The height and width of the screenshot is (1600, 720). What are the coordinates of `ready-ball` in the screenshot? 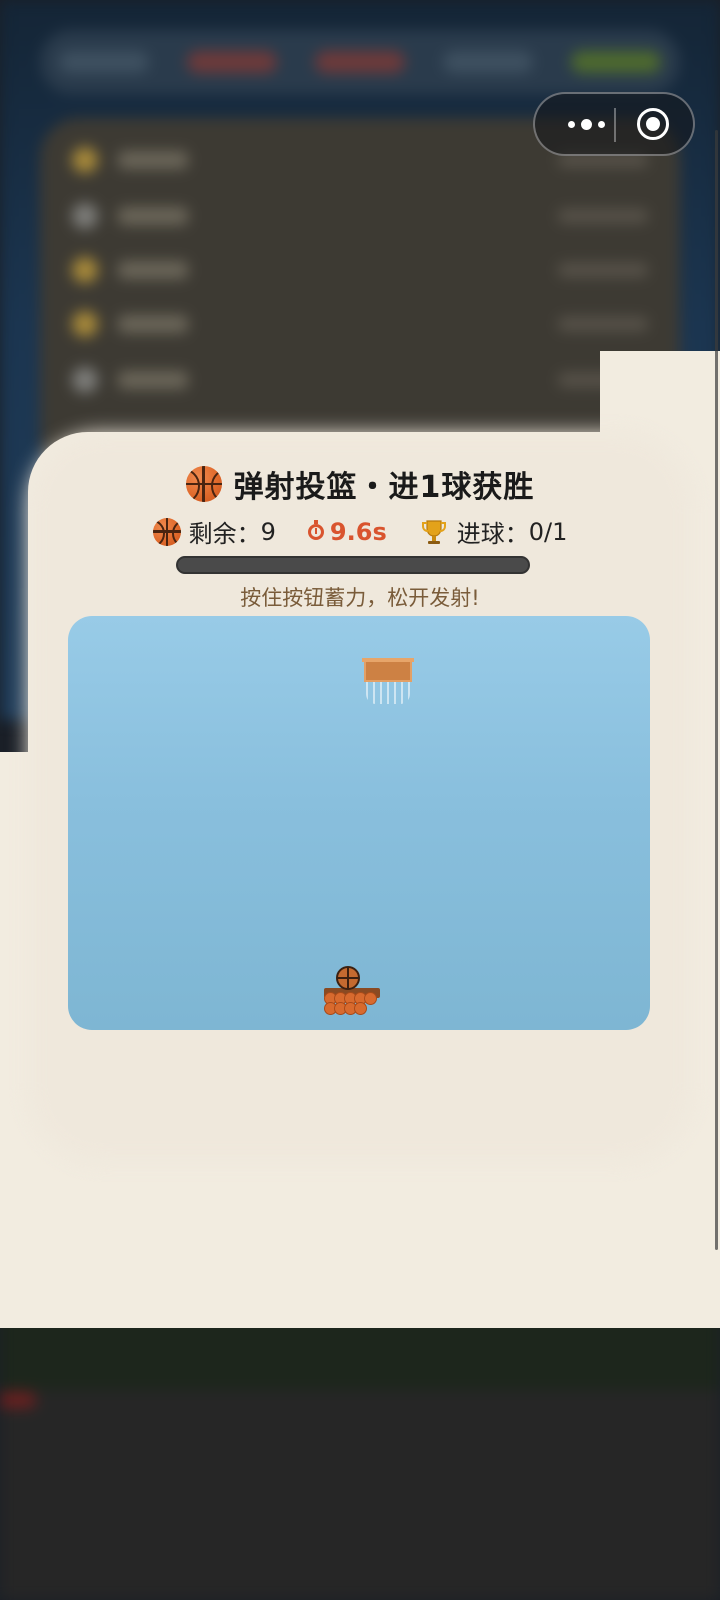 It's located at (348, 978).